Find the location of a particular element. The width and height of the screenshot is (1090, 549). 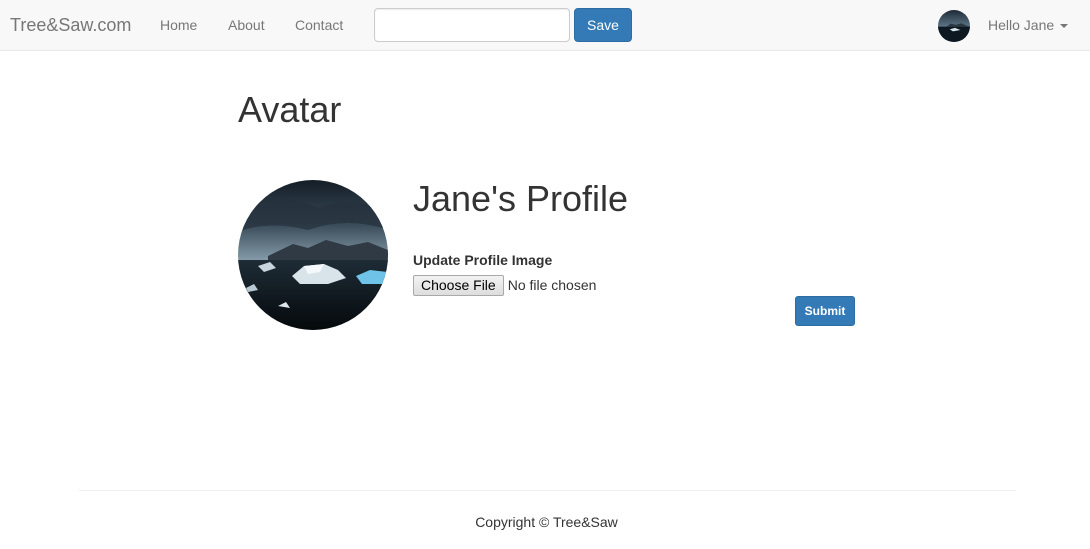

user-avatar-icon is located at coordinates (954, 26).